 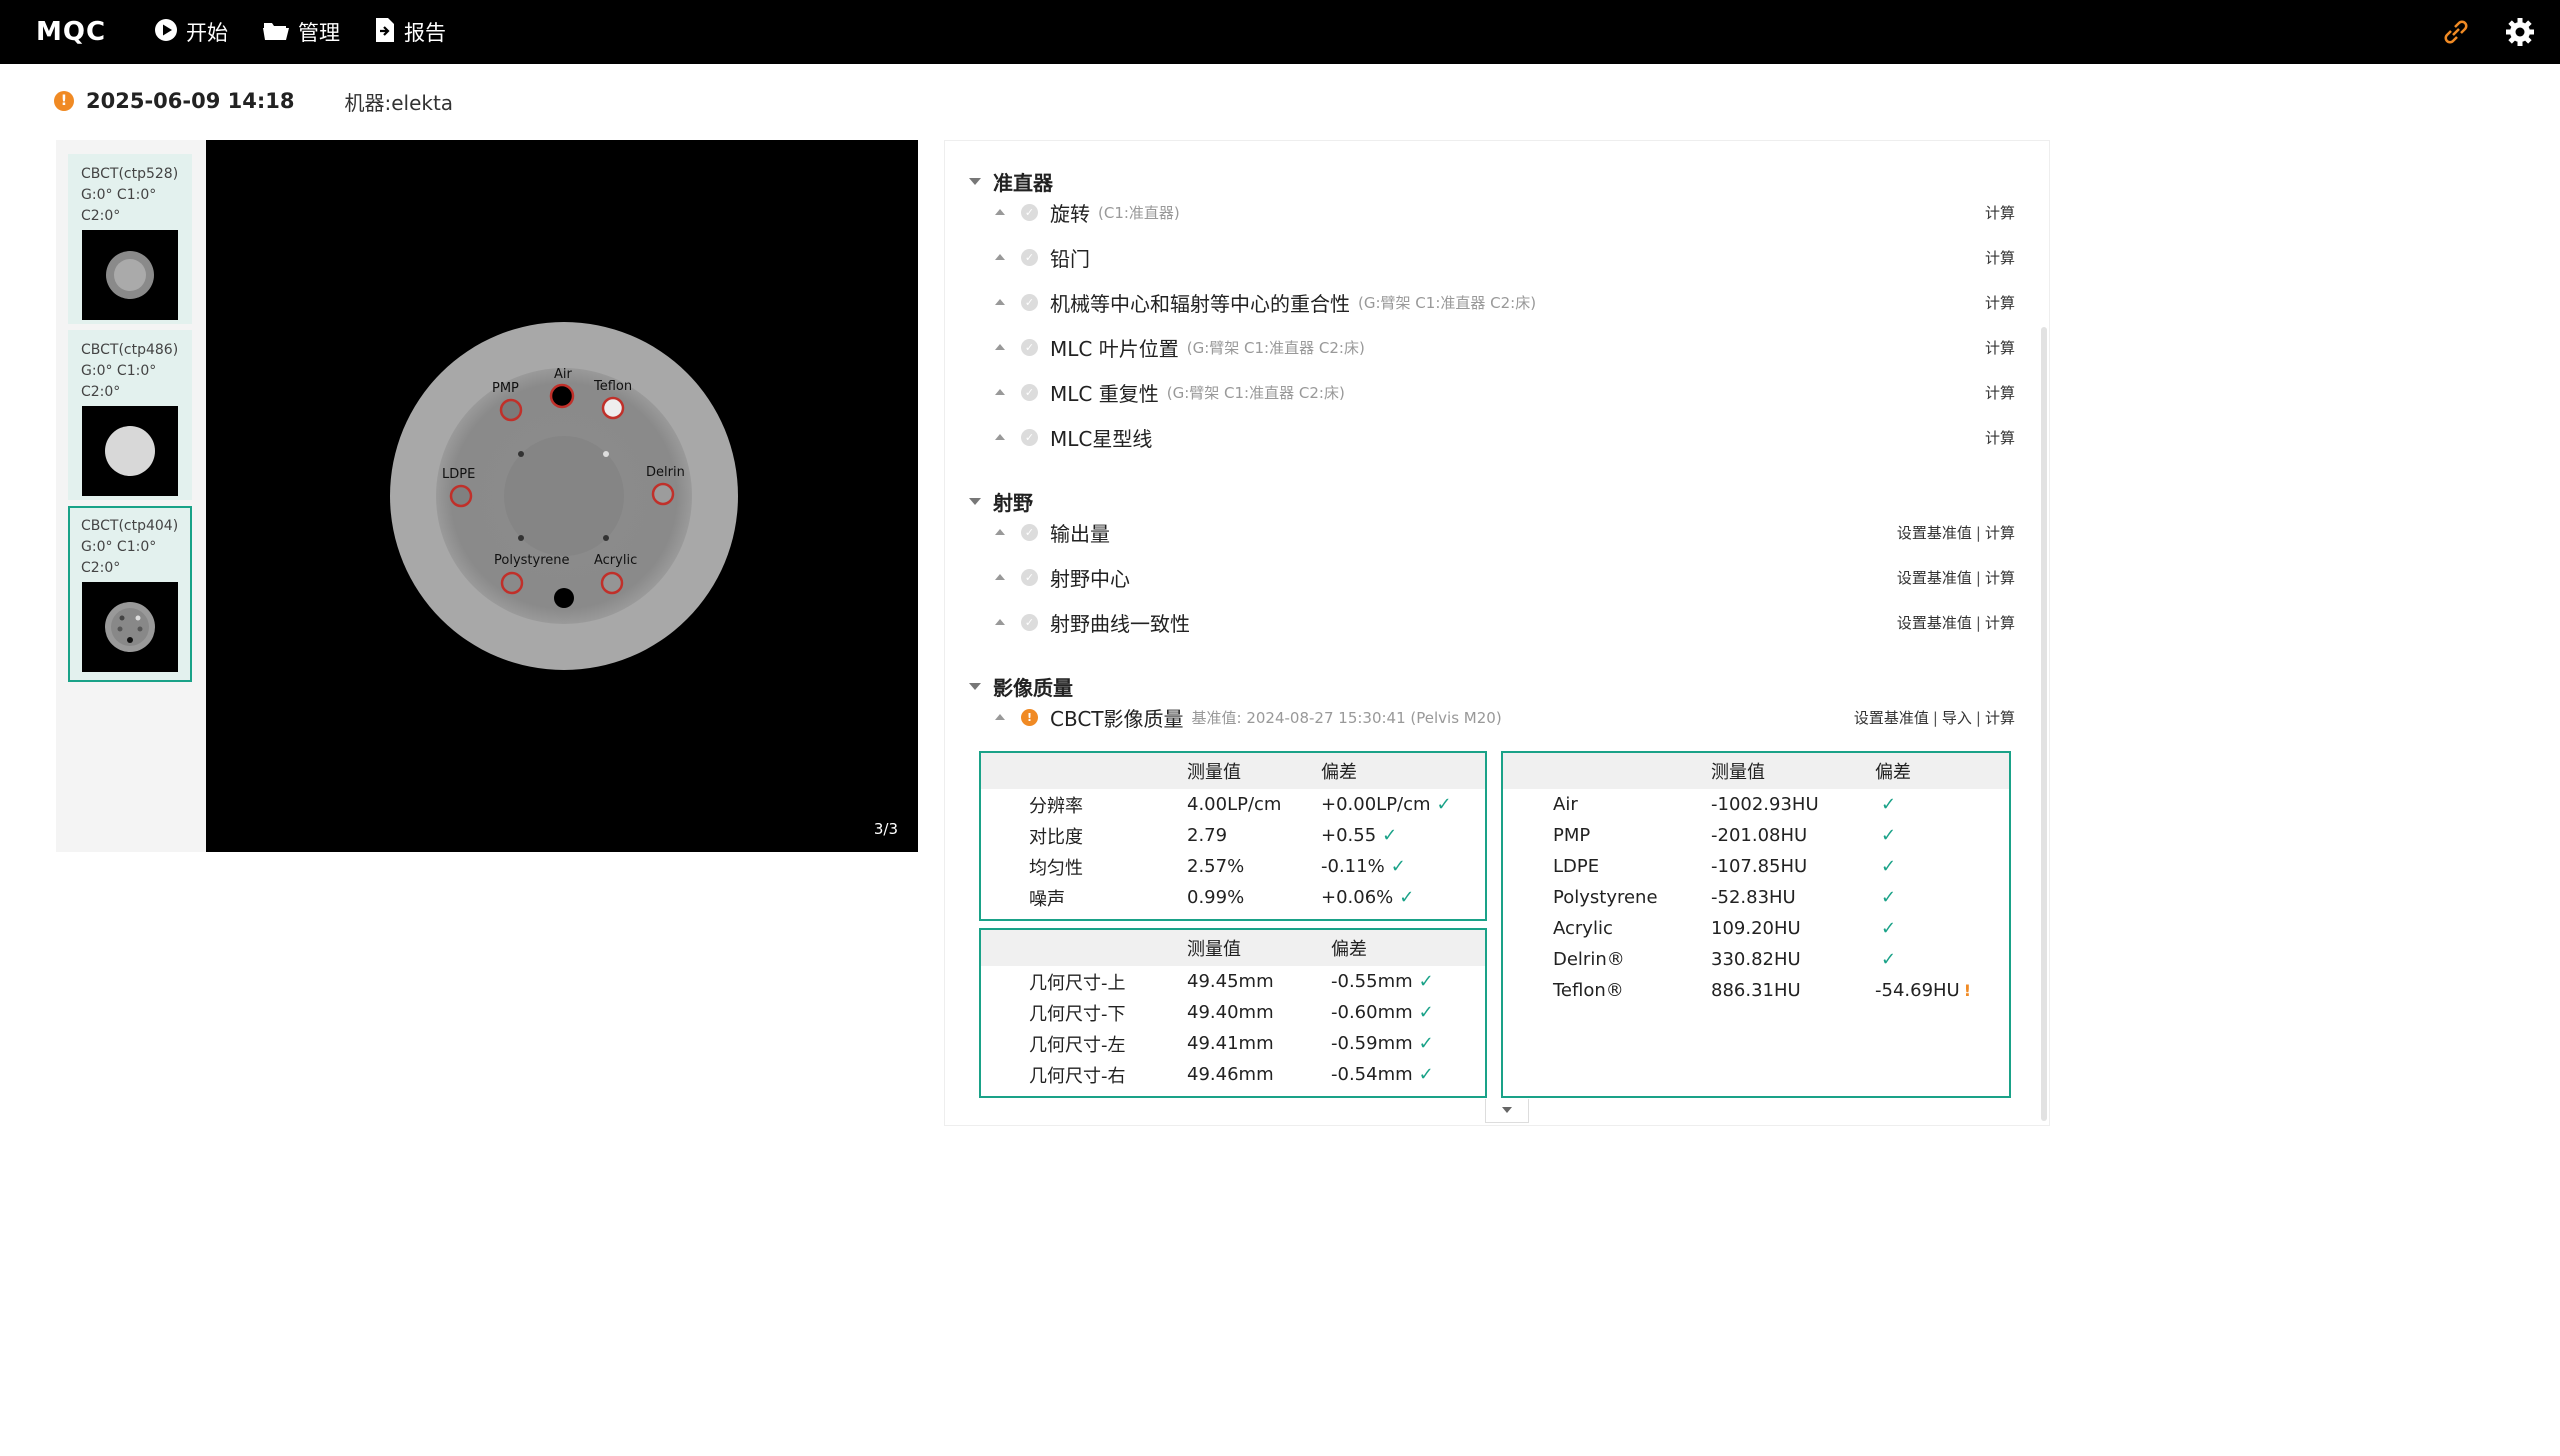 I want to click on metric-name: 几何尺寸-下, so click(x=1077, y=1014).